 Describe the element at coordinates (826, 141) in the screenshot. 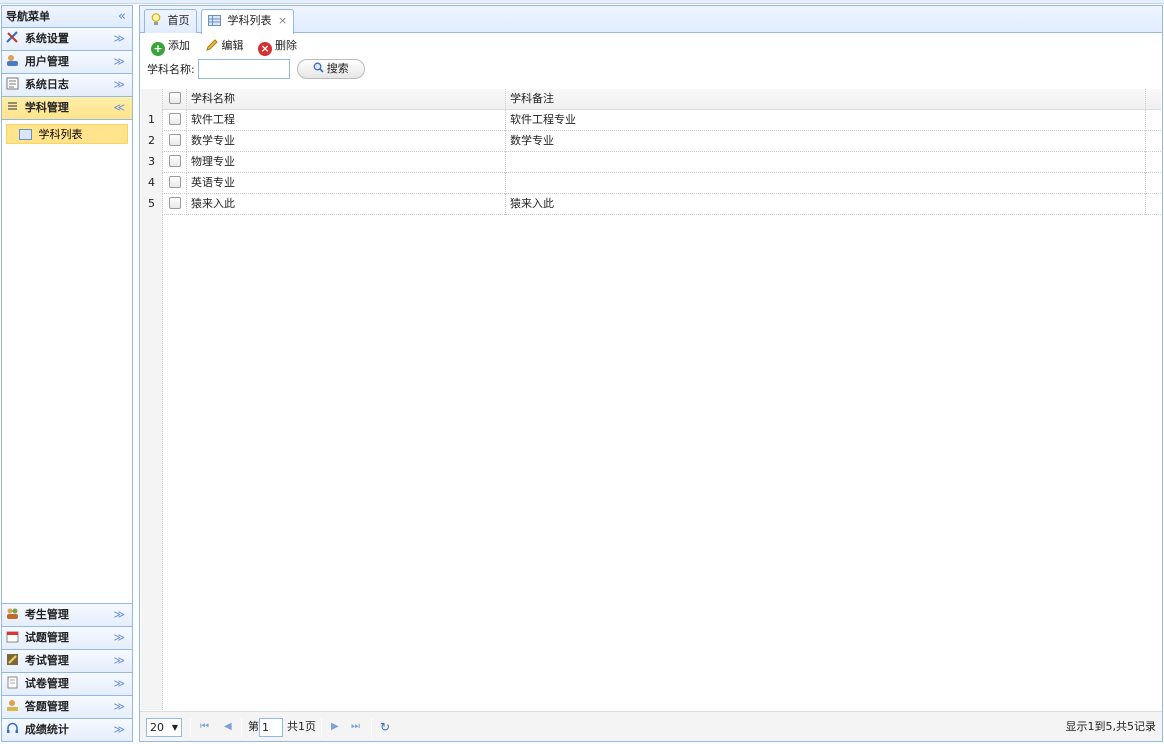

I see `cell-subject-note: 数学专业` at that location.